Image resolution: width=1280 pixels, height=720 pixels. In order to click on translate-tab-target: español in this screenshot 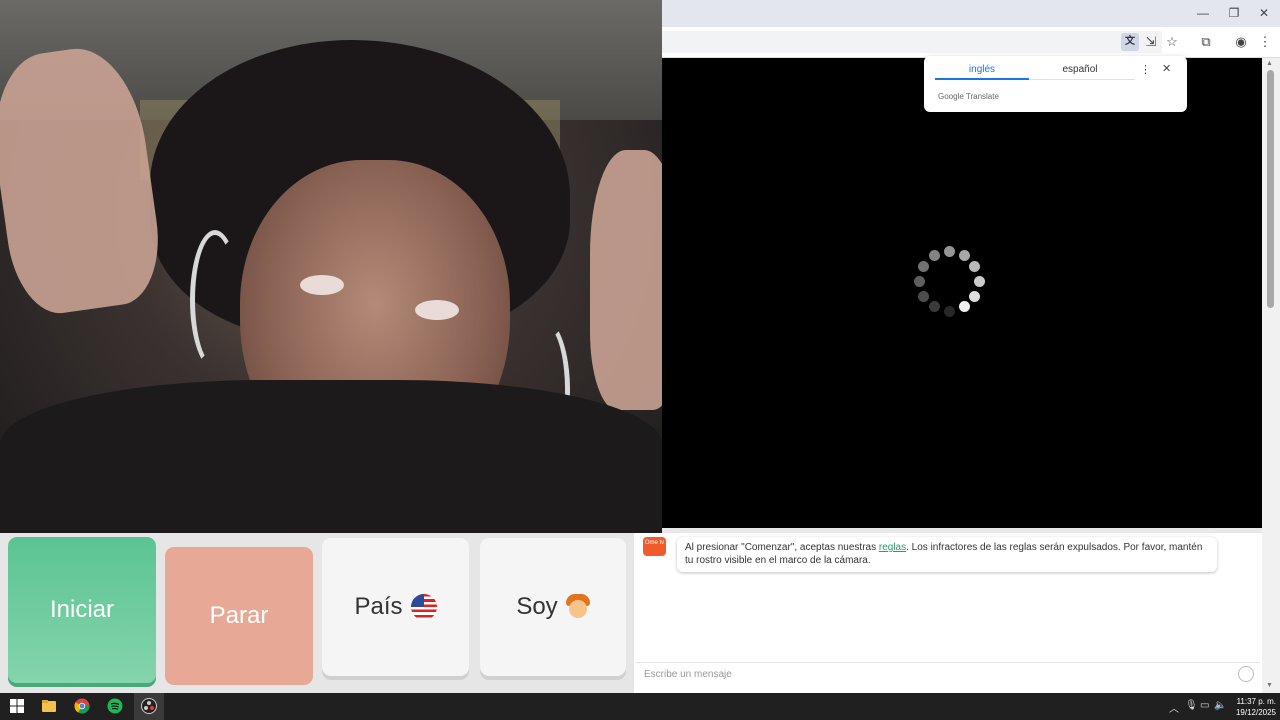, I will do `click(1080, 69)`.